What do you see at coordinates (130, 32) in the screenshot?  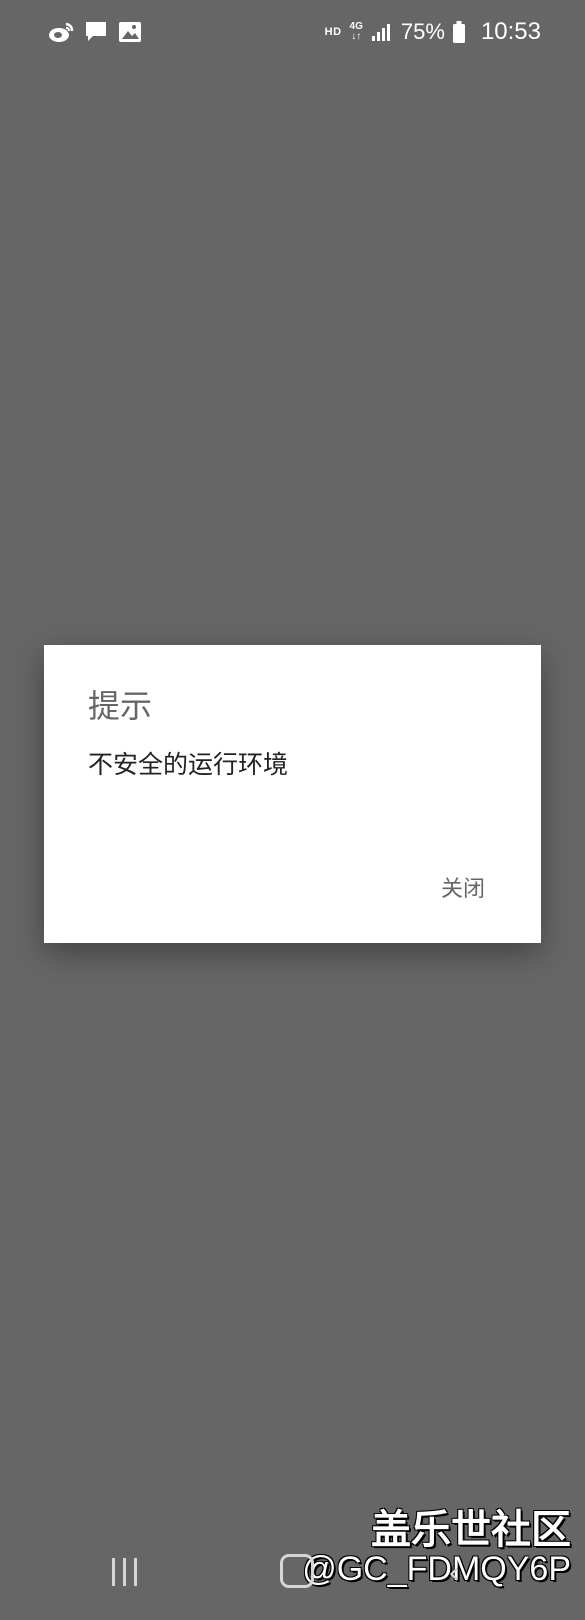 I see `gallery-icon` at bounding box center [130, 32].